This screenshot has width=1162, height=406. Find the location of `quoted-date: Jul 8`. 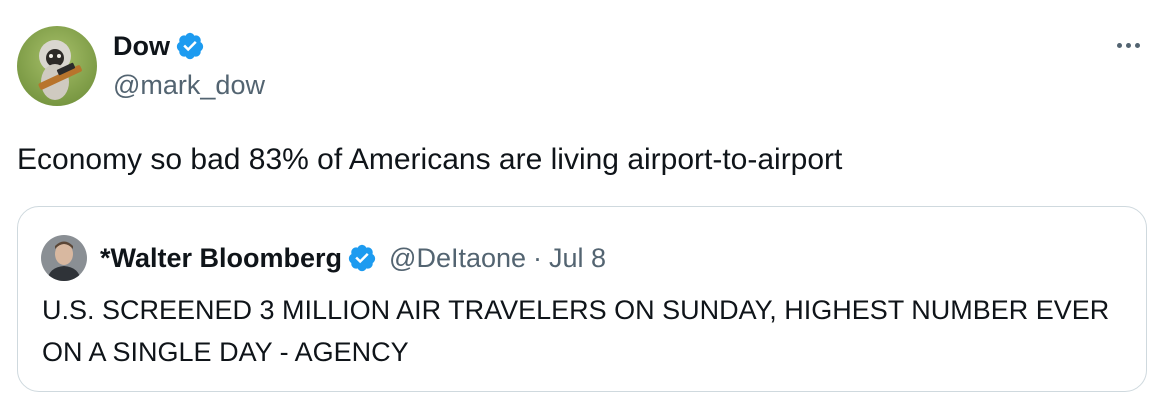

quoted-date: Jul 8 is located at coordinates (577, 258).